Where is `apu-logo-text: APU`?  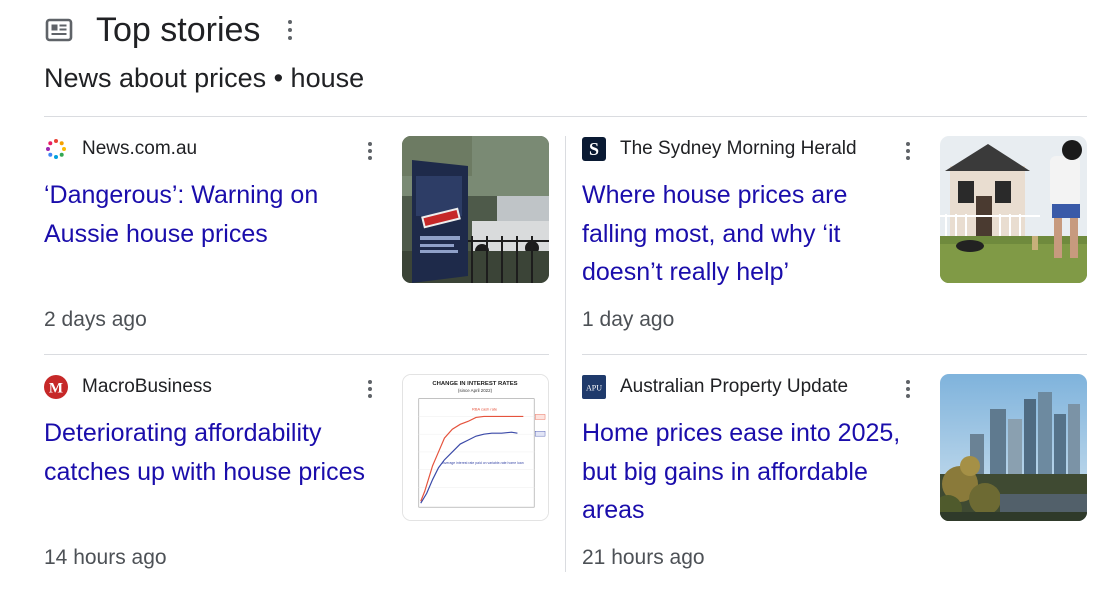
apu-logo-text: APU is located at coordinates (594, 388).